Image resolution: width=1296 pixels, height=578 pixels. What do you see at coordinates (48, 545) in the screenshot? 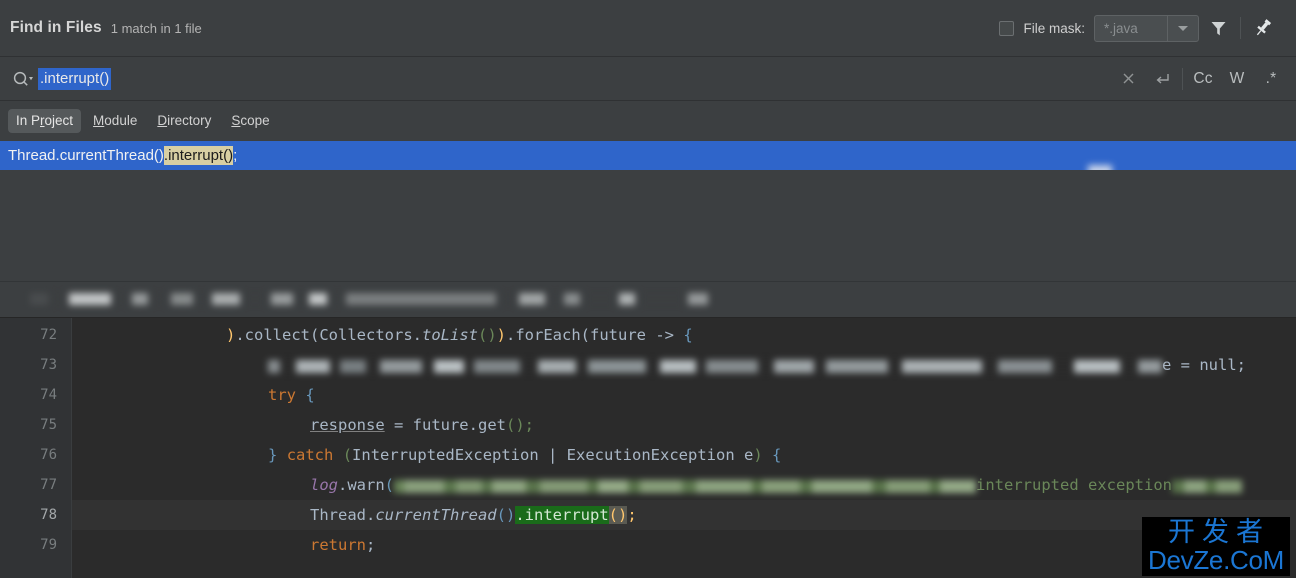
I see `line-number: 79` at bounding box center [48, 545].